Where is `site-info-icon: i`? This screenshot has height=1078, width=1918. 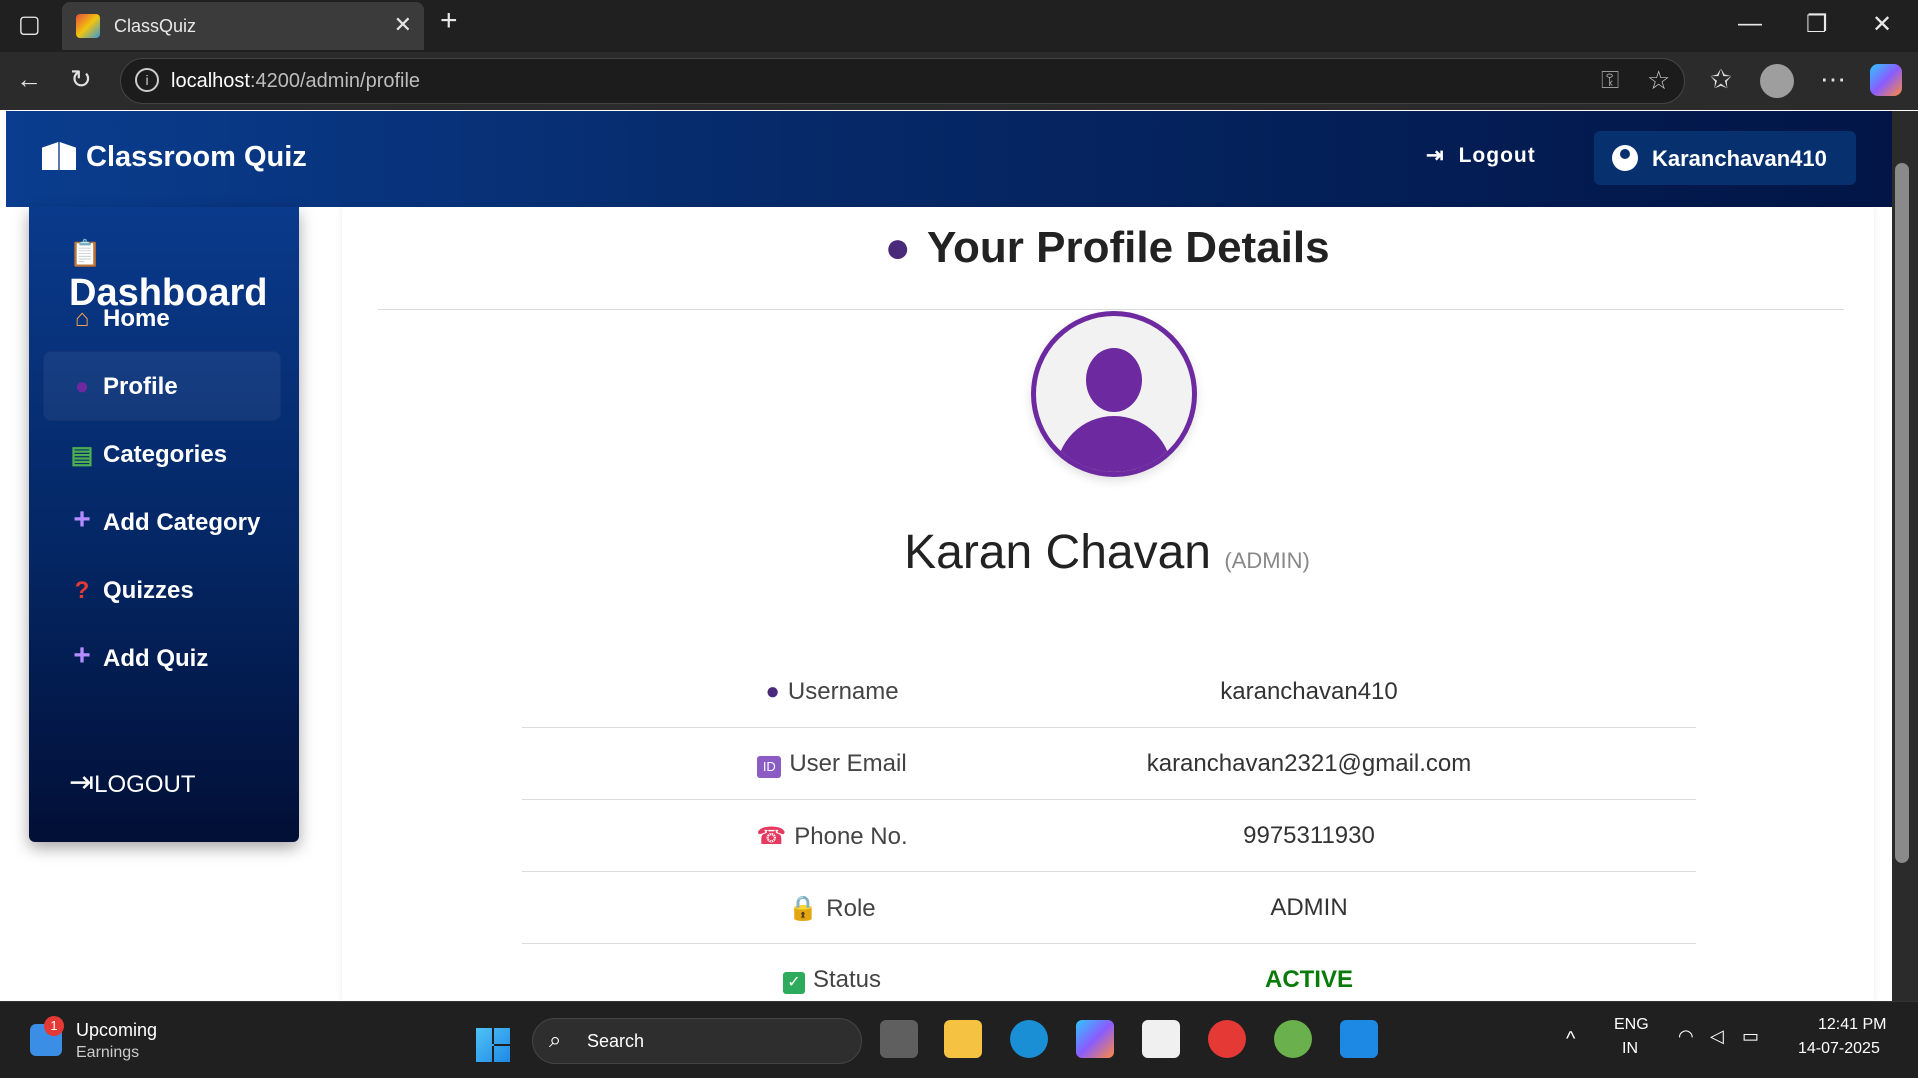 site-info-icon: i is located at coordinates (147, 80).